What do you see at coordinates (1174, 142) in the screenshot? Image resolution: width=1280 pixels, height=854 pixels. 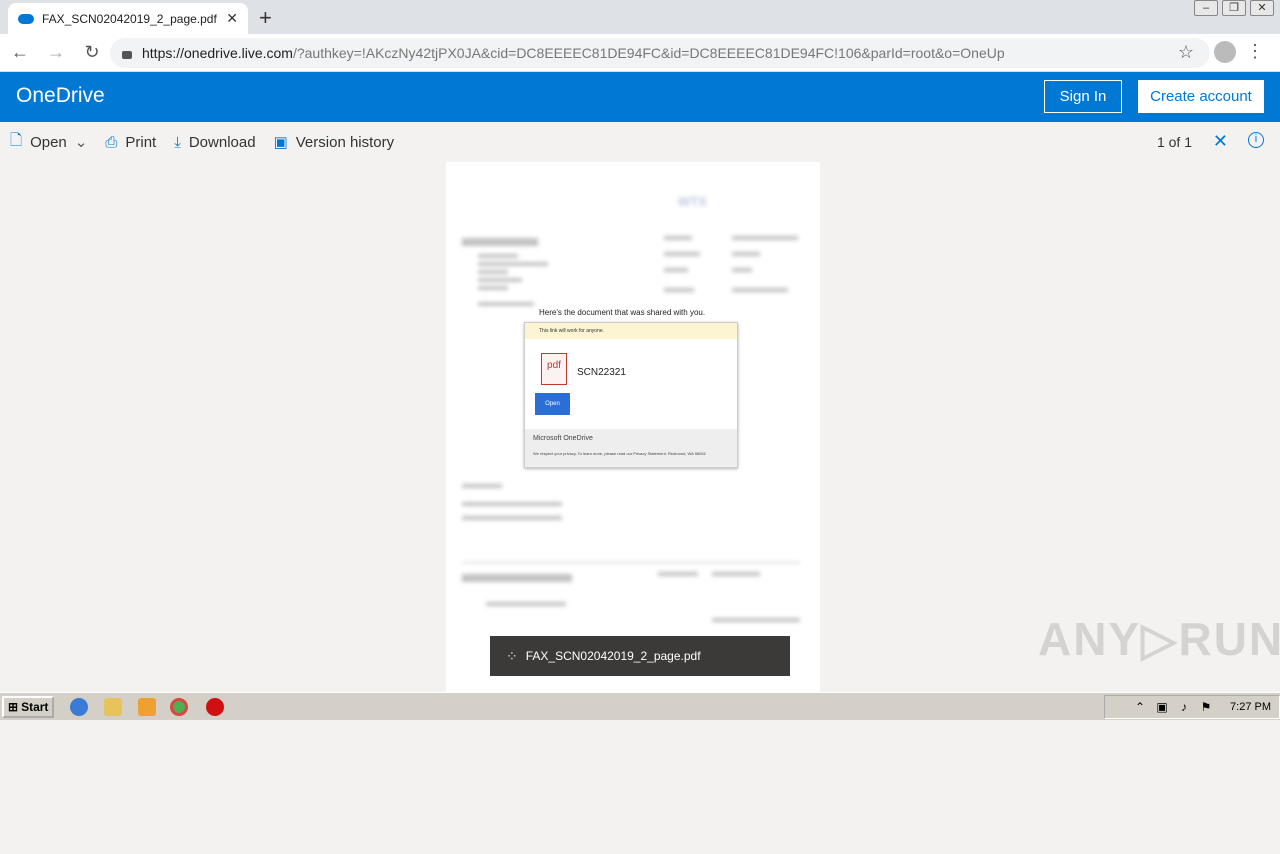 I see `page-counter: 1 of 1` at bounding box center [1174, 142].